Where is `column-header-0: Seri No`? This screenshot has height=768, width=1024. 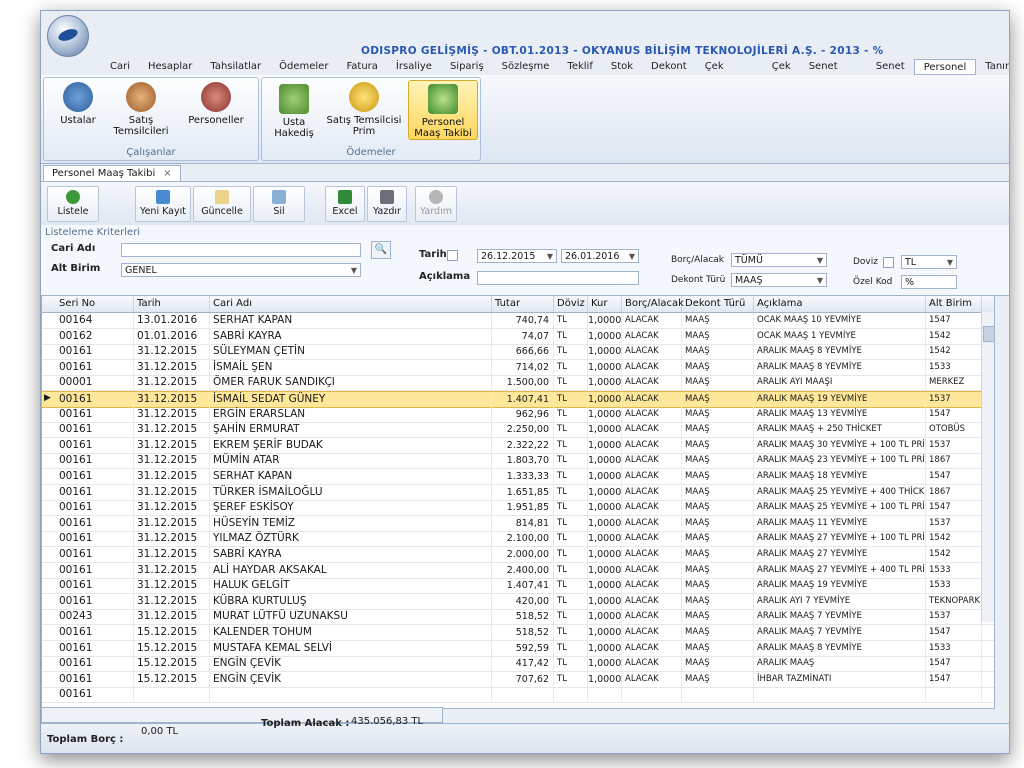
column-header-0: Seri No is located at coordinates (95, 304).